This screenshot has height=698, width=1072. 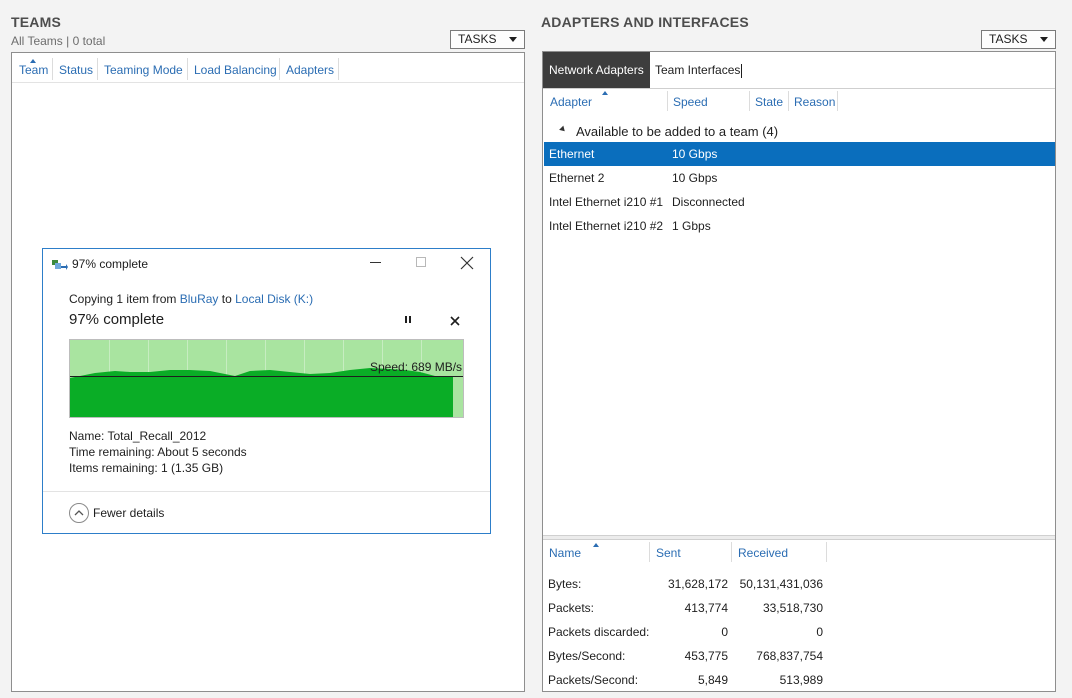 What do you see at coordinates (645, 22) in the screenshot?
I see `adapters-title: ADAPTERS AND INTERFACES` at bounding box center [645, 22].